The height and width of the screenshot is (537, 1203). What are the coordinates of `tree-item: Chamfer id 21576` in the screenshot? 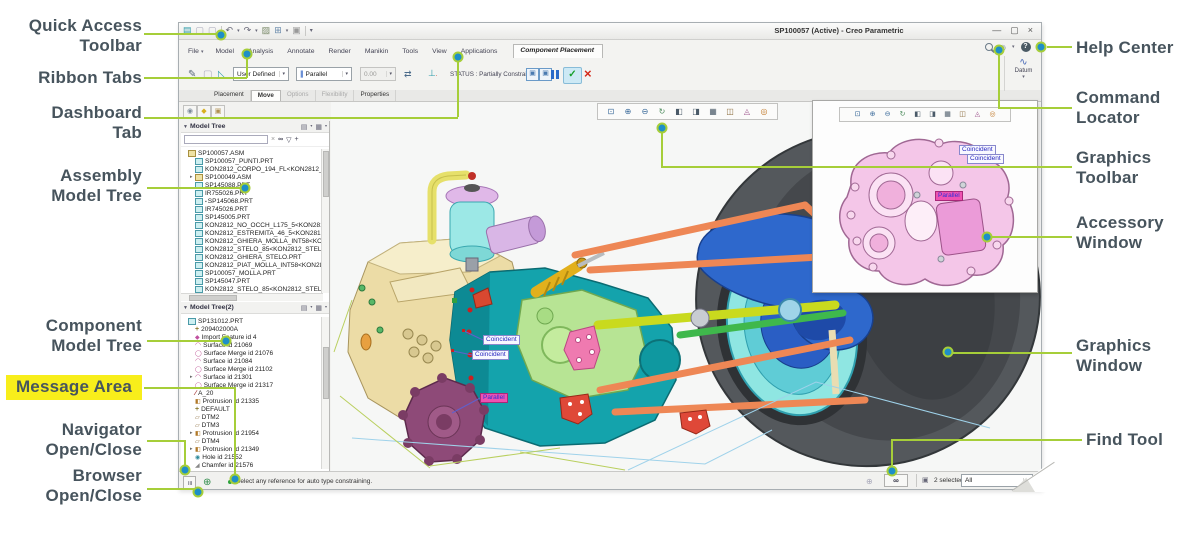 It's located at (252, 465).